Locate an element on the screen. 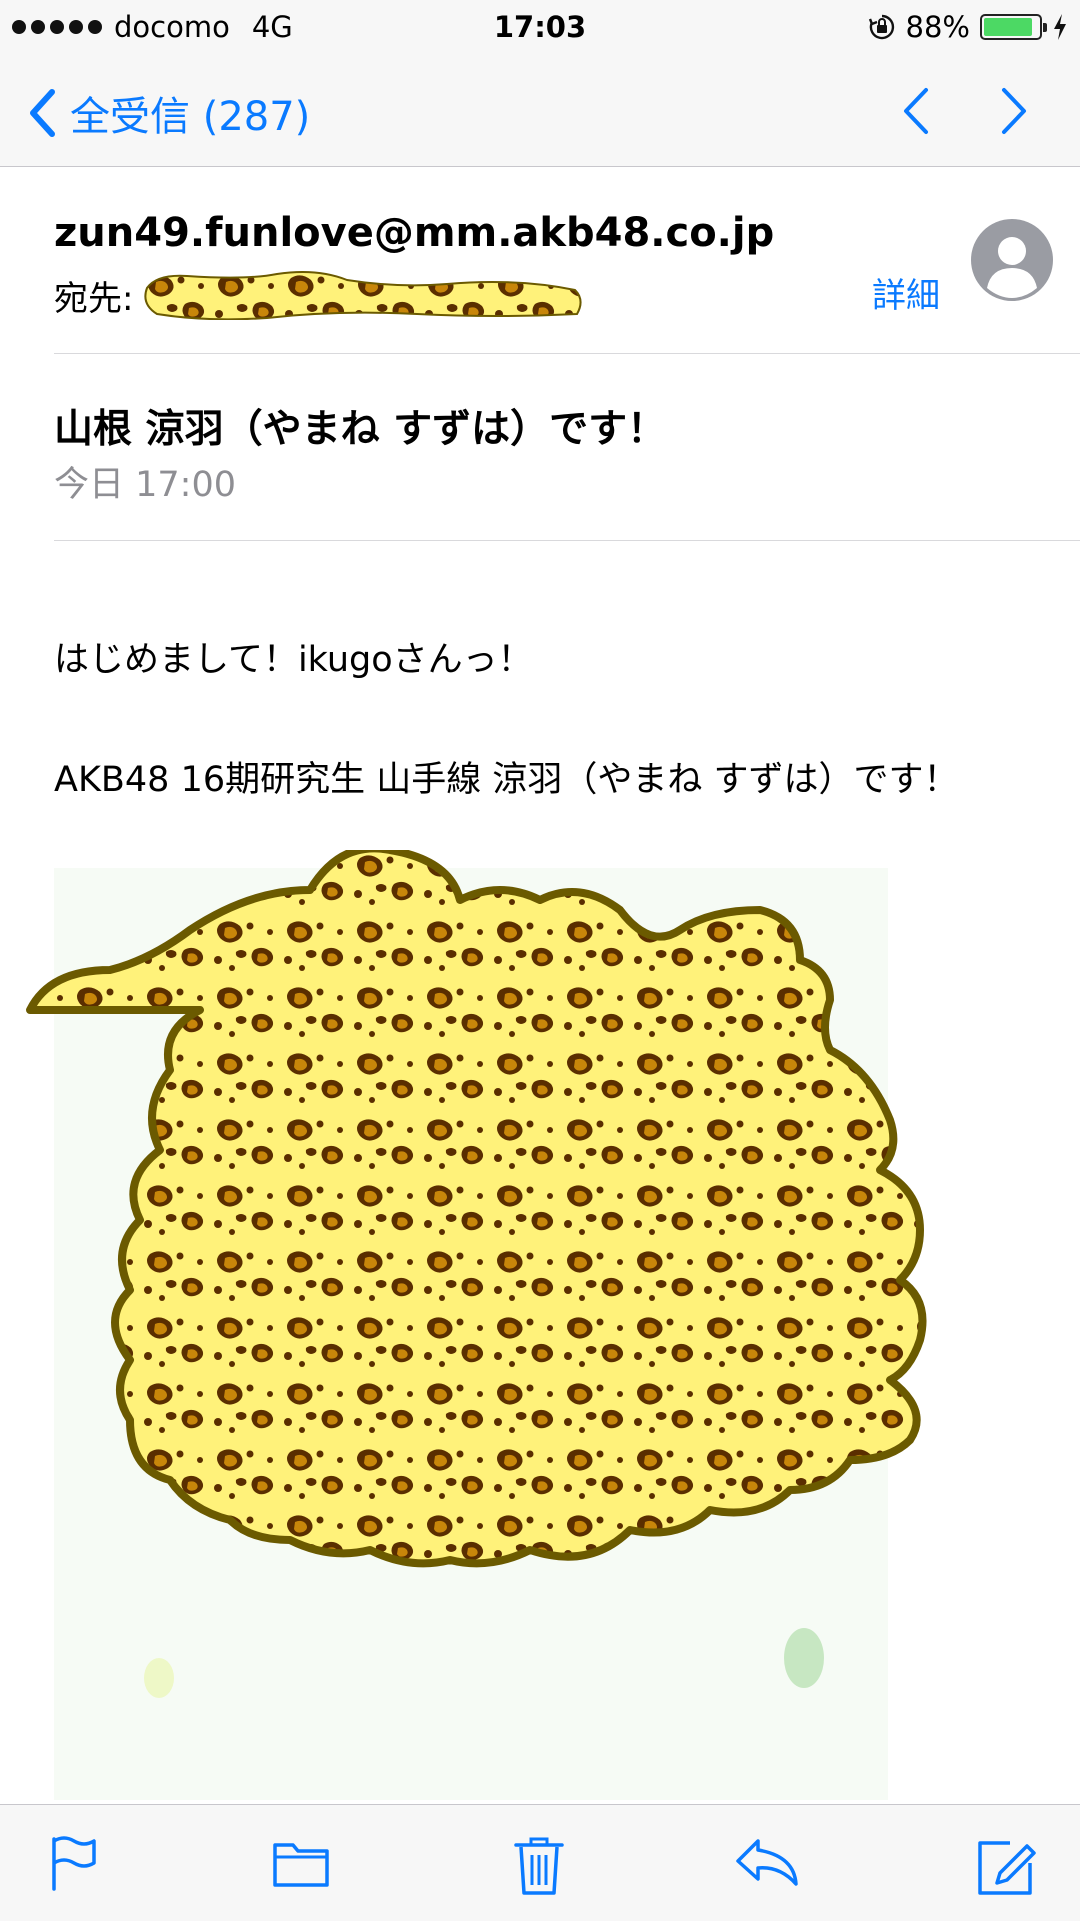 Image resolution: width=1080 pixels, height=1921 pixels. battery-level-fill is located at coordinates (1008, 27).